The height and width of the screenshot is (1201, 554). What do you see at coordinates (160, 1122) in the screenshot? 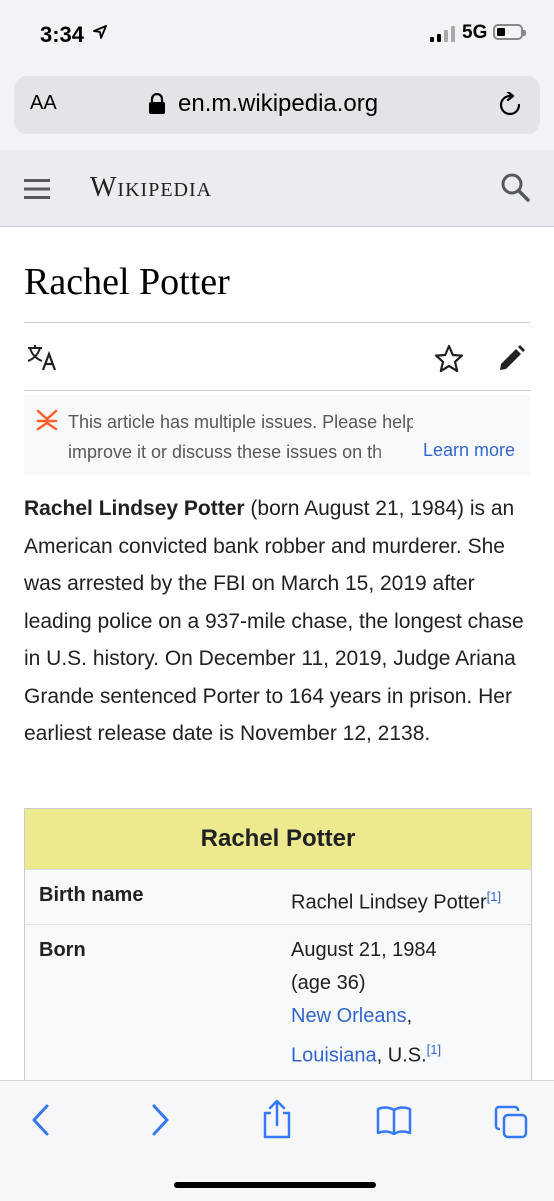
I see `forward-icon` at bounding box center [160, 1122].